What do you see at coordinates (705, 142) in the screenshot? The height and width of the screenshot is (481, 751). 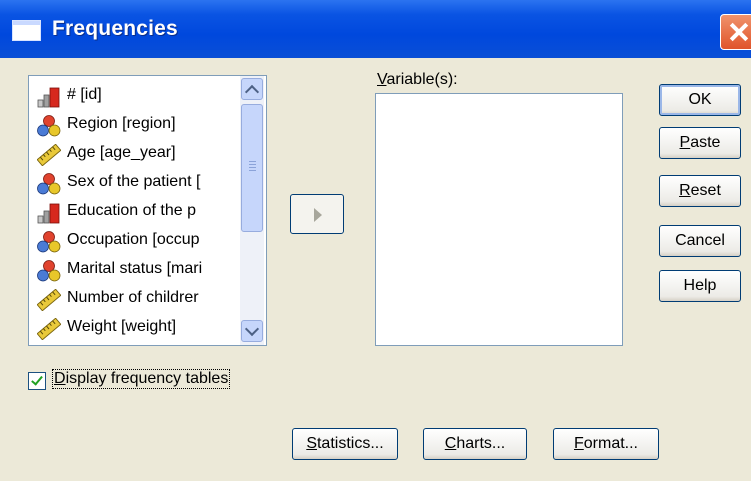 I see `paste-label: aste` at bounding box center [705, 142].